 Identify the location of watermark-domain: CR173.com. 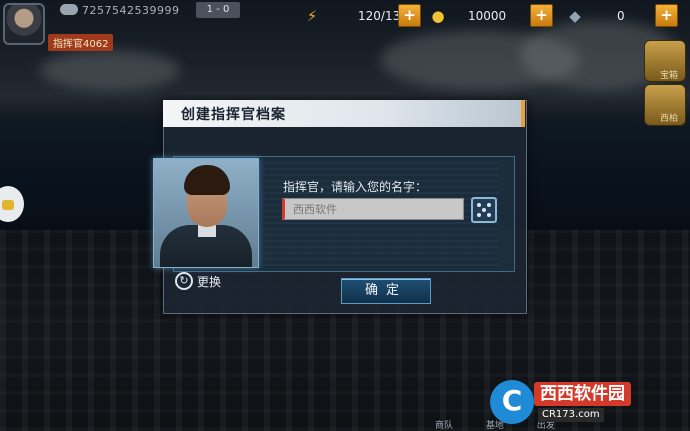
(571, 415).